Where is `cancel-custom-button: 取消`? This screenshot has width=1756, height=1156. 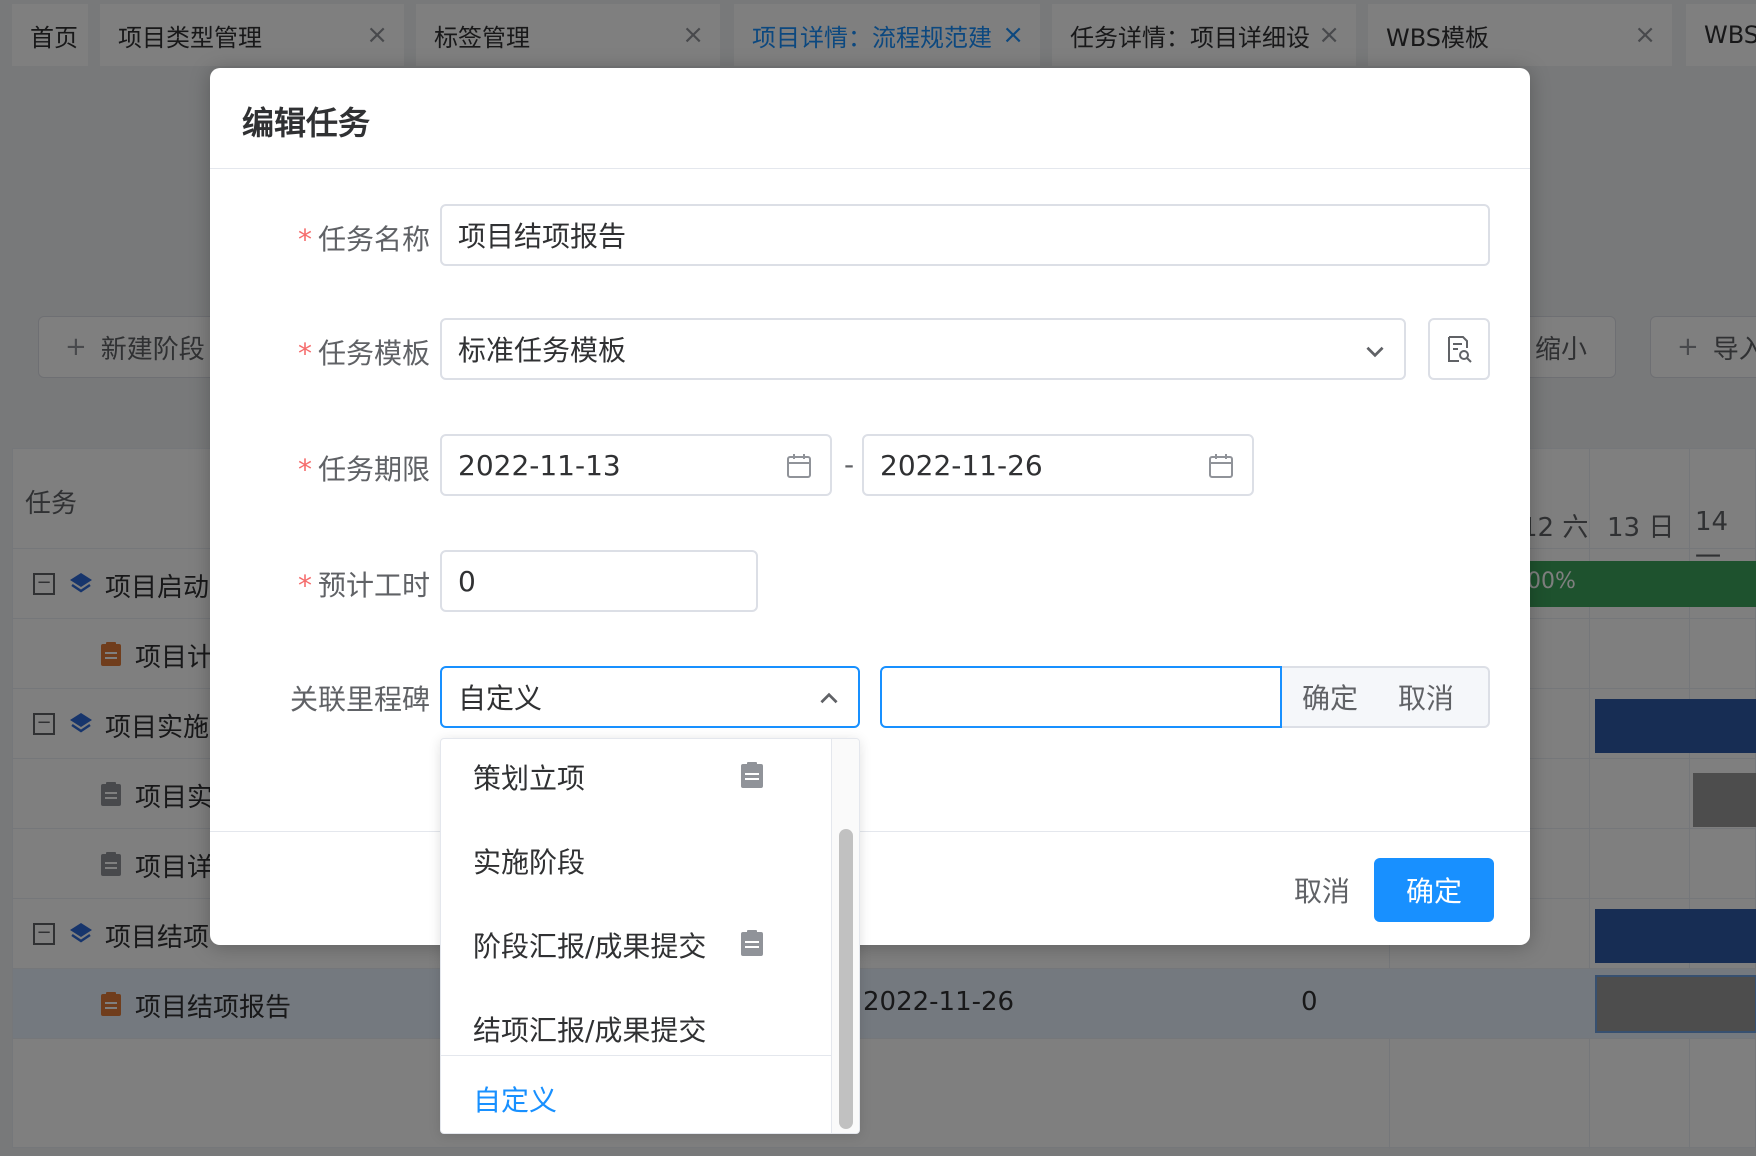 cancel-custom-button: 取消 is located at coordinates (1426, 697).